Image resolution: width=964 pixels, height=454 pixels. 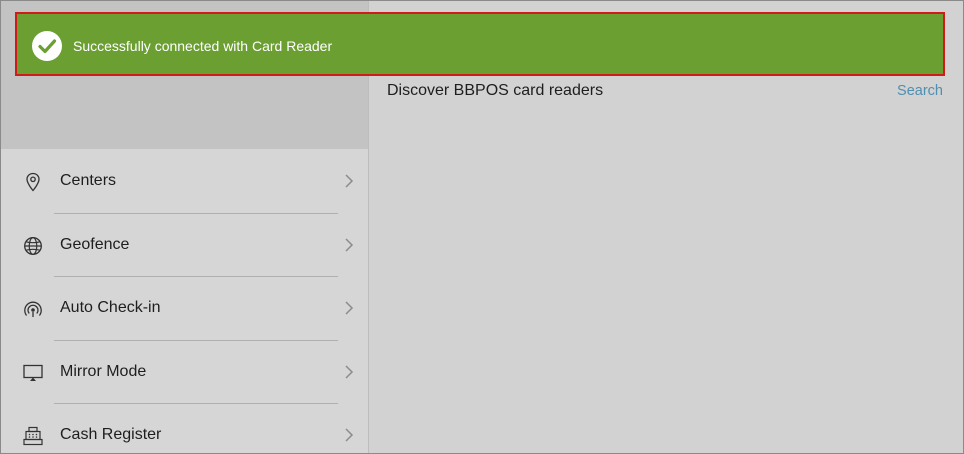 What do you see at coordinates (480, 44) in the screenshot?
I see `success-toast: Successfully connected with Card Reader` at bounding box center [480, 44].